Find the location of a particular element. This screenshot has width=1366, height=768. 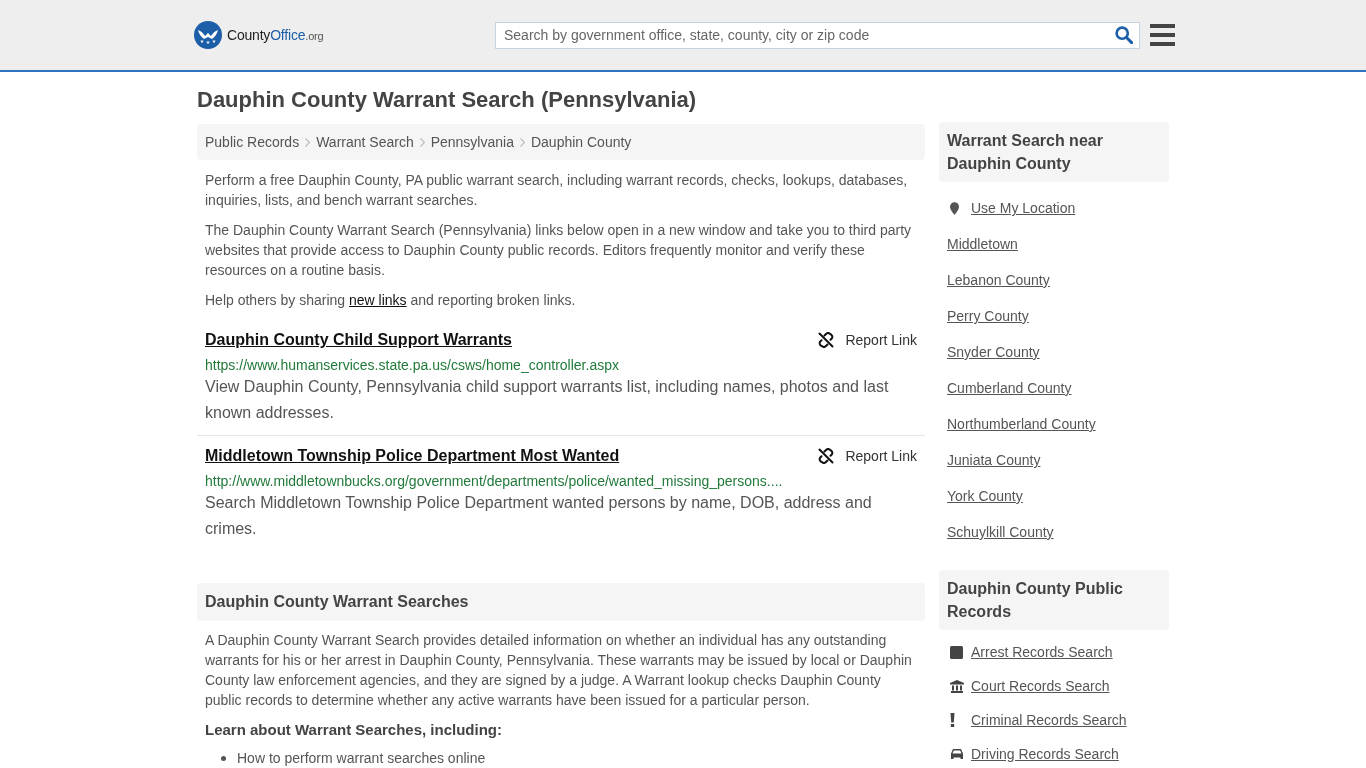

sidebar-link: Juniata County is located at coordinates (994, 460).